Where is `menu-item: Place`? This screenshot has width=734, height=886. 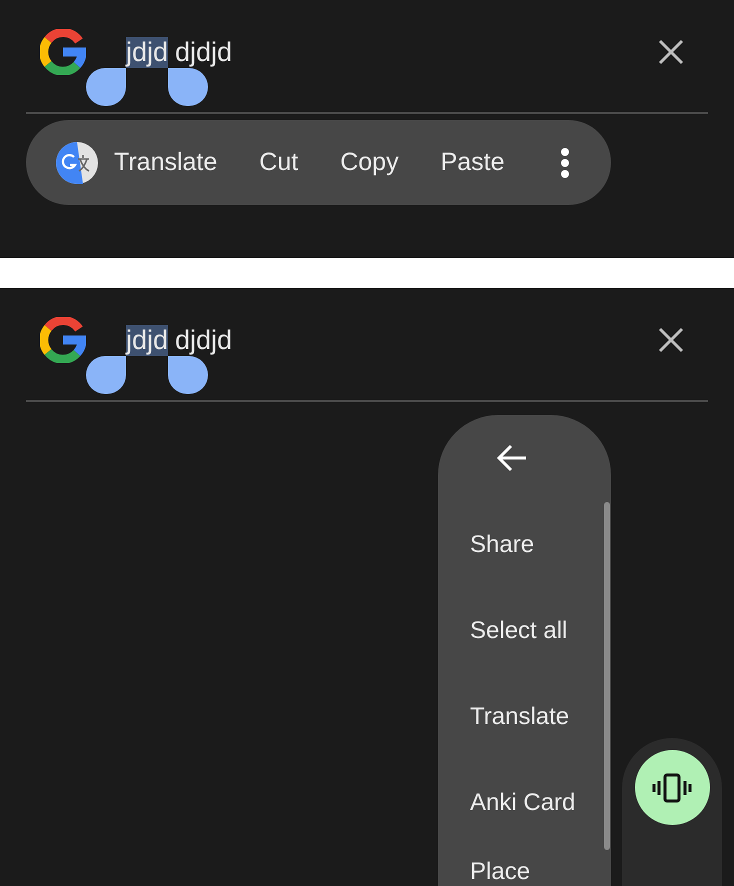 menu-item: Place is located at coordinates (540, 866).